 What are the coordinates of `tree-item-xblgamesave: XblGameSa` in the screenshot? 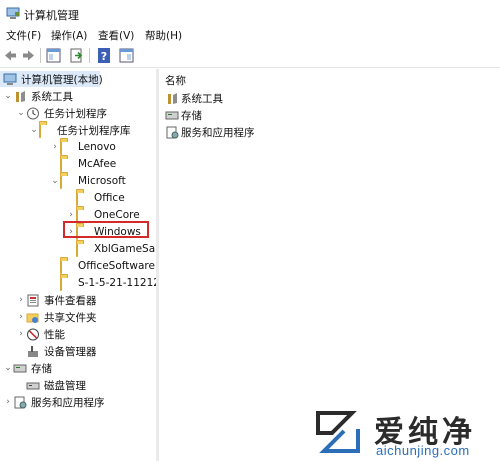 It's located at (110, 249).